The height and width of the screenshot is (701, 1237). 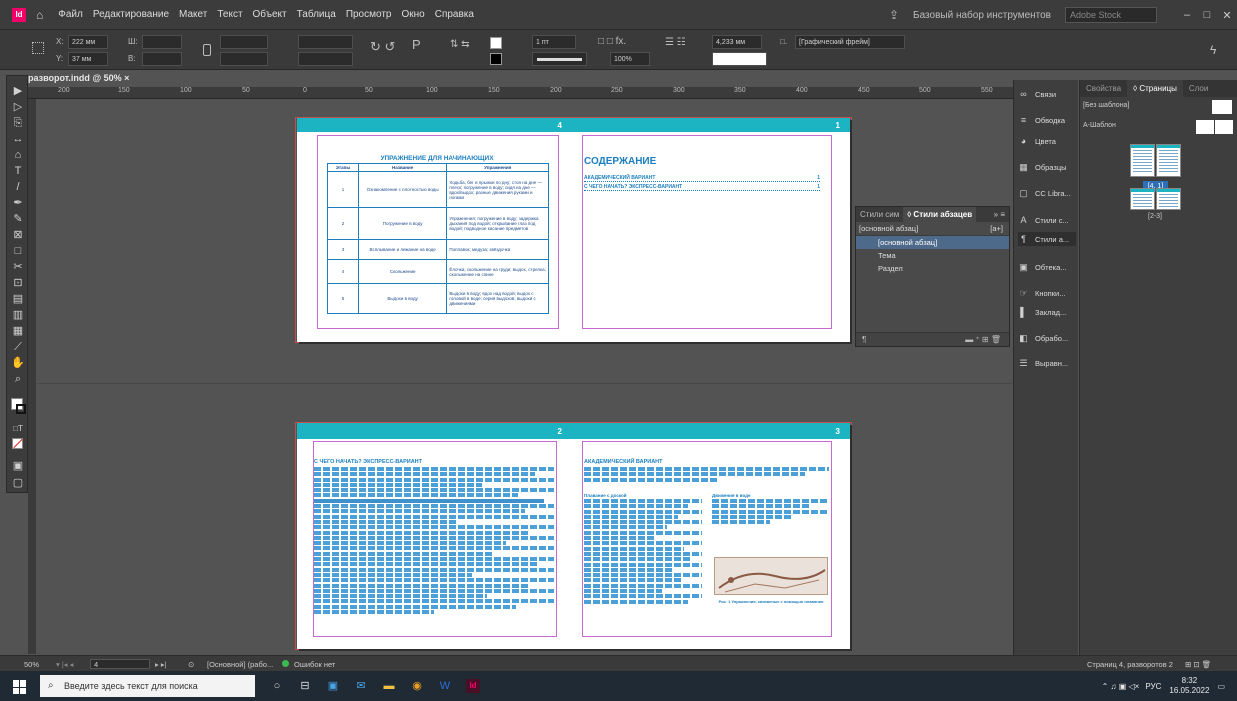 What do you see at coordinates (18, 187) in the screenshot?
I see `line-tool-icon: /` at bounding box center [18, 187].